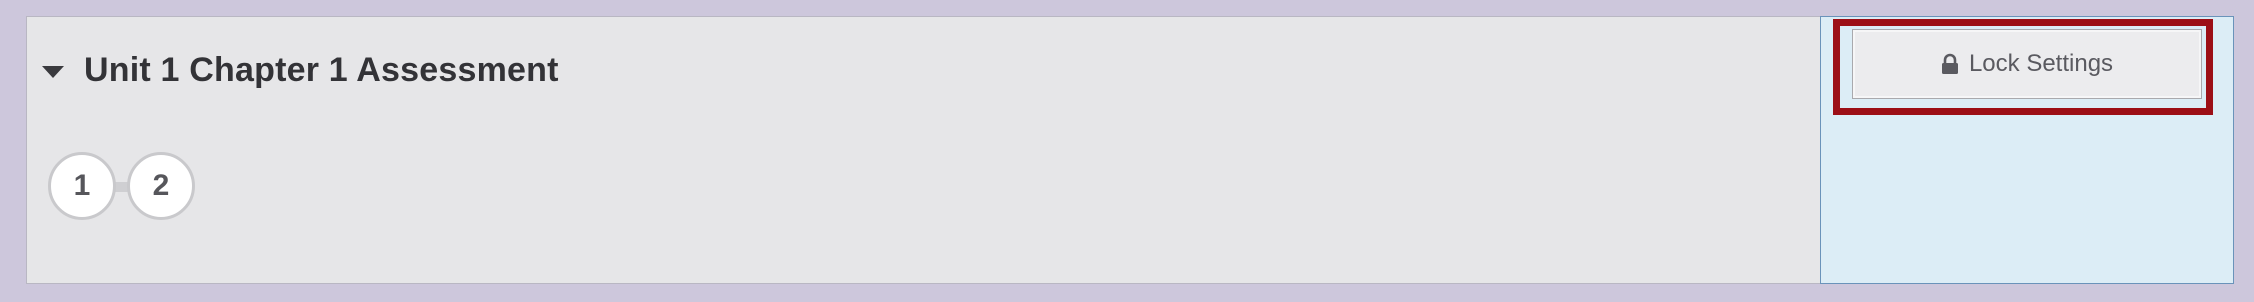  Describe the element at coordinates (53, 72) in the screenshot. I see `caret-down-icon` at that location.